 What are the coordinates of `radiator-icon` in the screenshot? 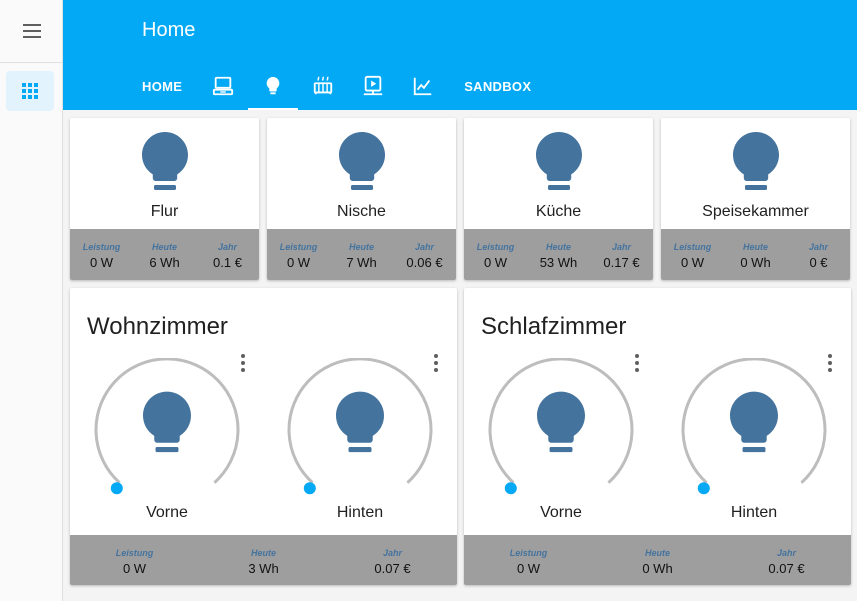 It's located at (323, 85).